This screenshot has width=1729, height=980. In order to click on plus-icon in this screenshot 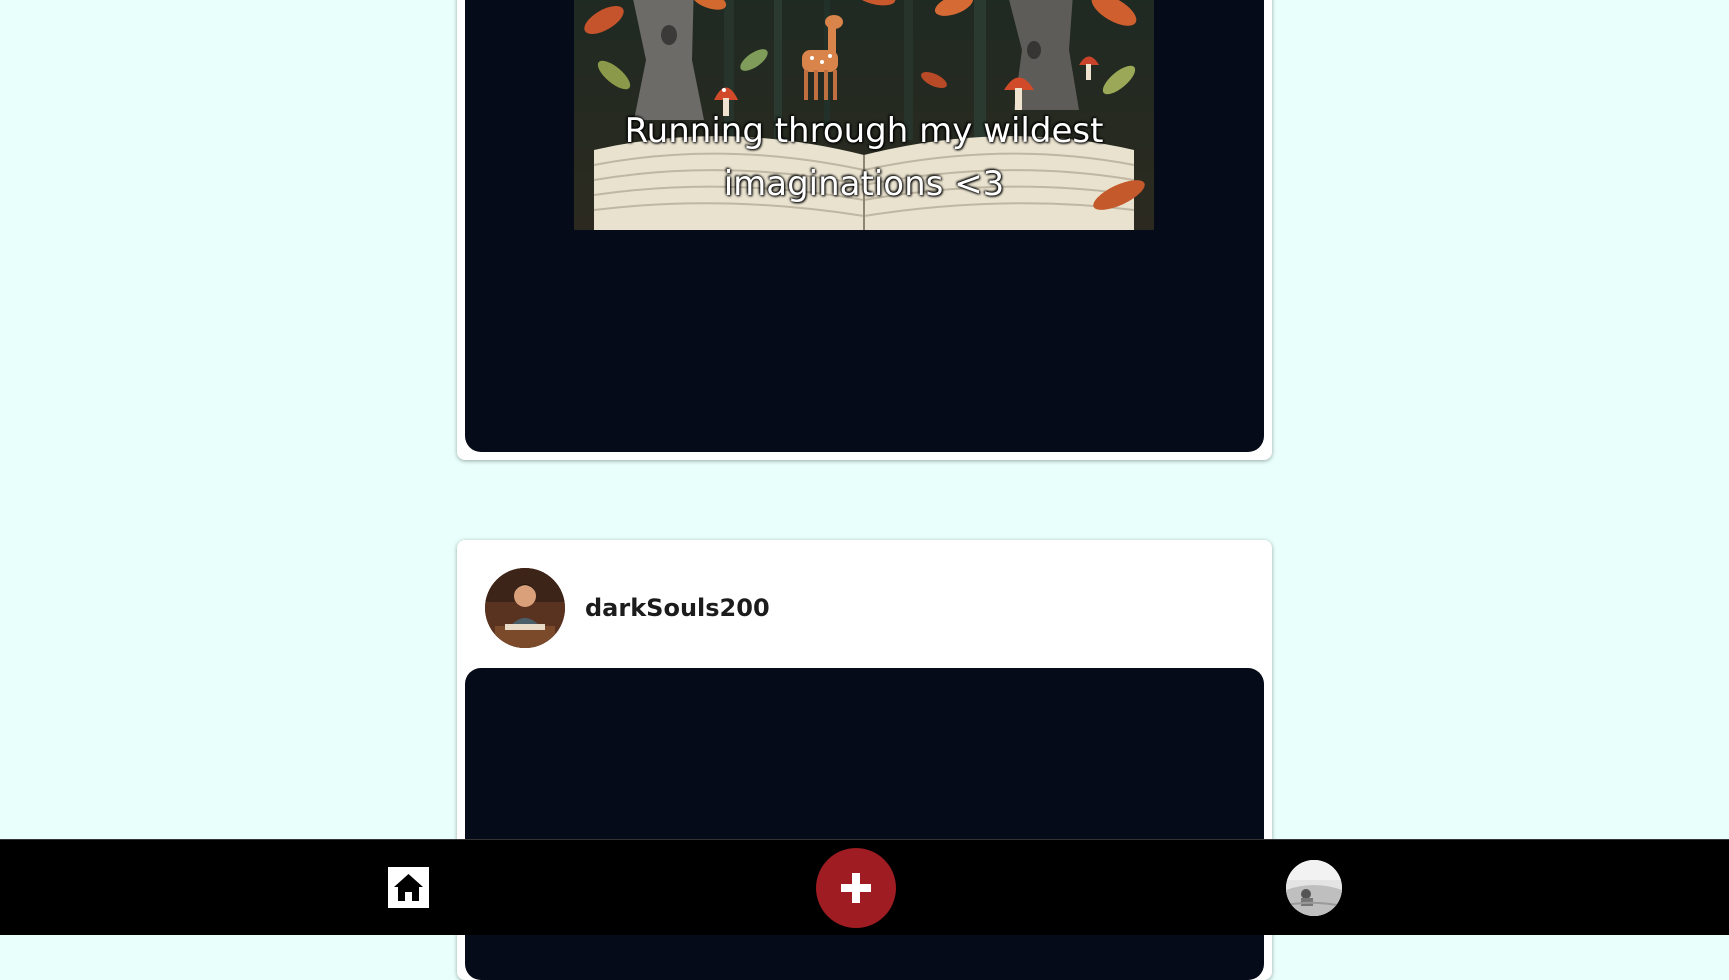, I will do `click(856, 888)`.